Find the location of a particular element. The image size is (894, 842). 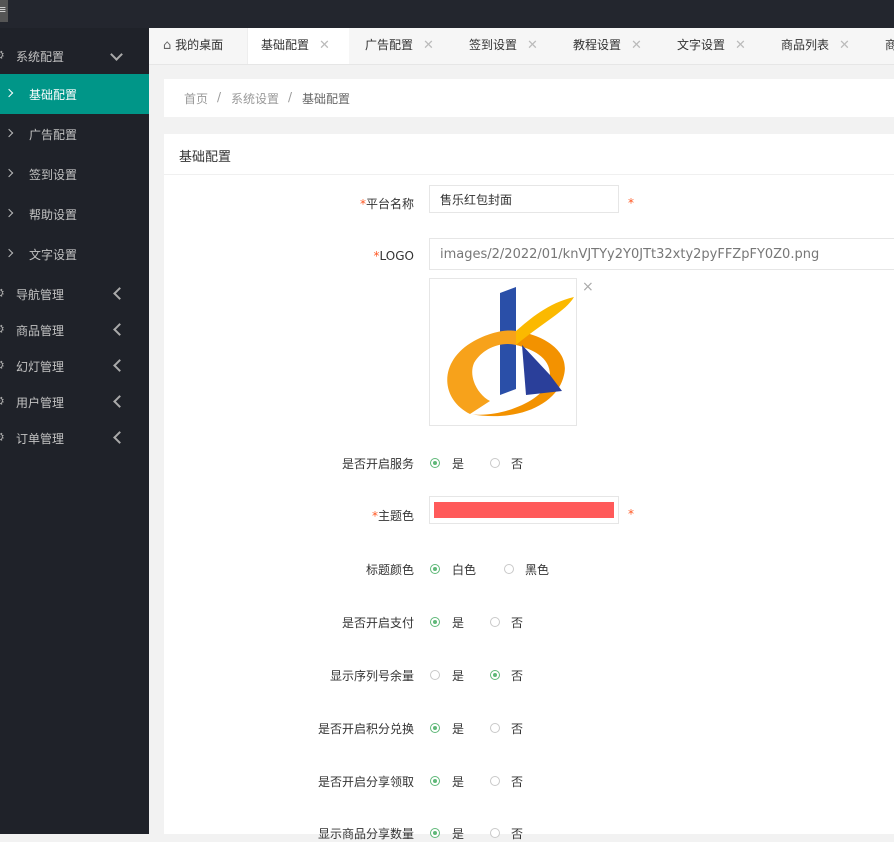

settings-icon: ⚙ is located at coordinates (2, 55).